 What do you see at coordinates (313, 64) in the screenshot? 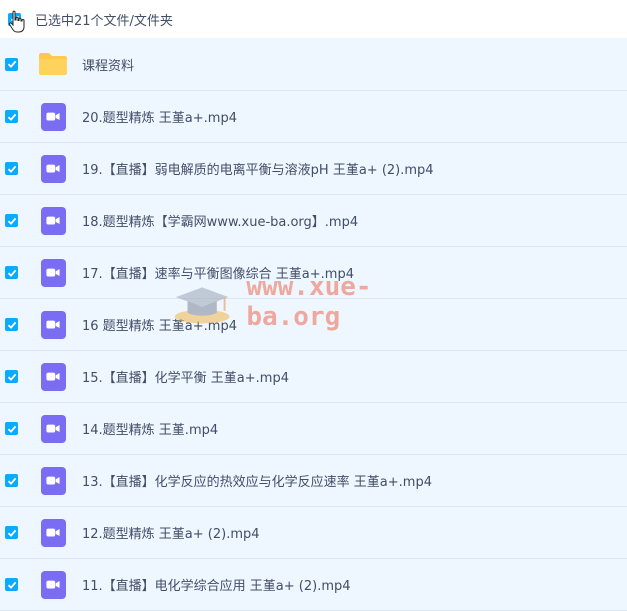
I see `folder-row: 课程资料` at bounding box center [313, 64].